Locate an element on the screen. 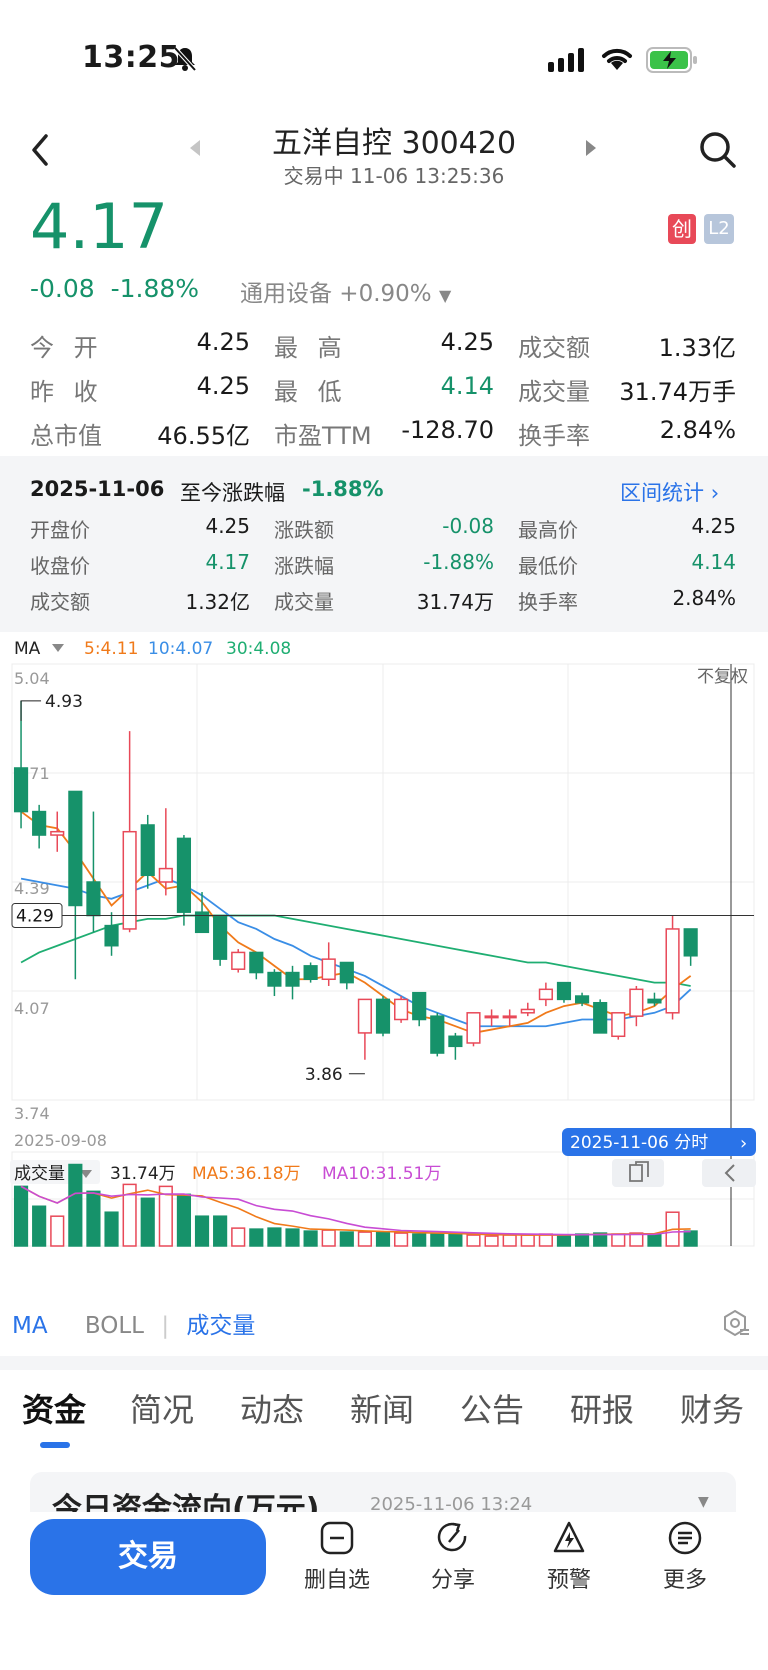 This screenshot has width=768, height=1670. trade-button: 交易 is located at coordinates (148, 1557).